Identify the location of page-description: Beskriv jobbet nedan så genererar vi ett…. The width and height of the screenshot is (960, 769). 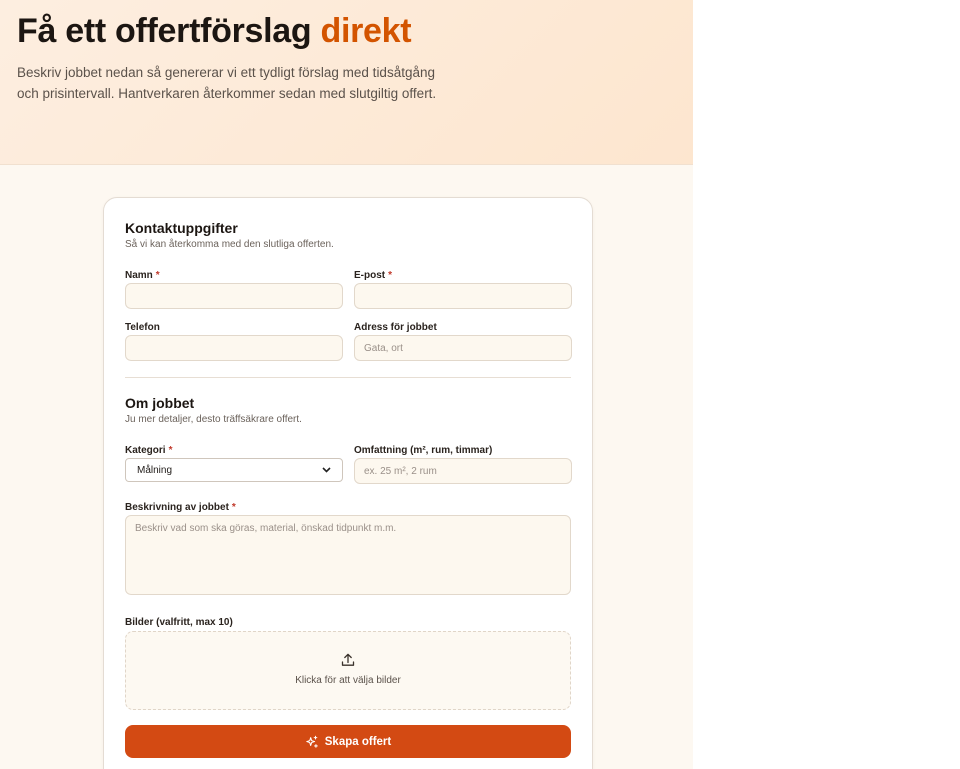
(227, 83).